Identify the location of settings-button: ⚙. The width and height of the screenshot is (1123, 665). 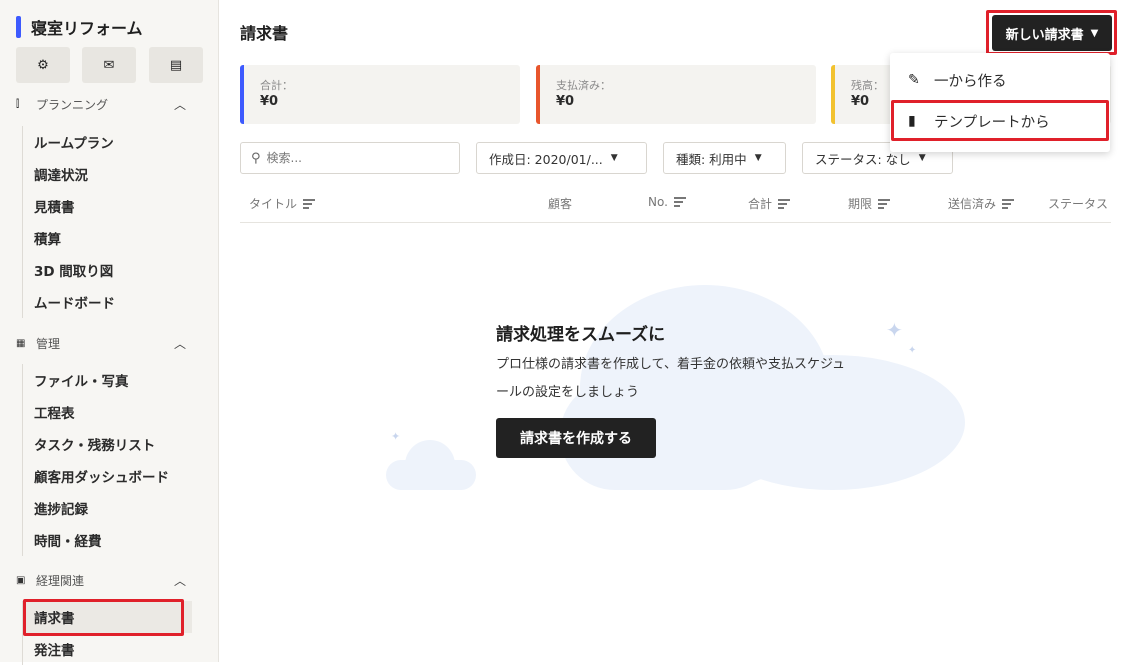
(43, 65).